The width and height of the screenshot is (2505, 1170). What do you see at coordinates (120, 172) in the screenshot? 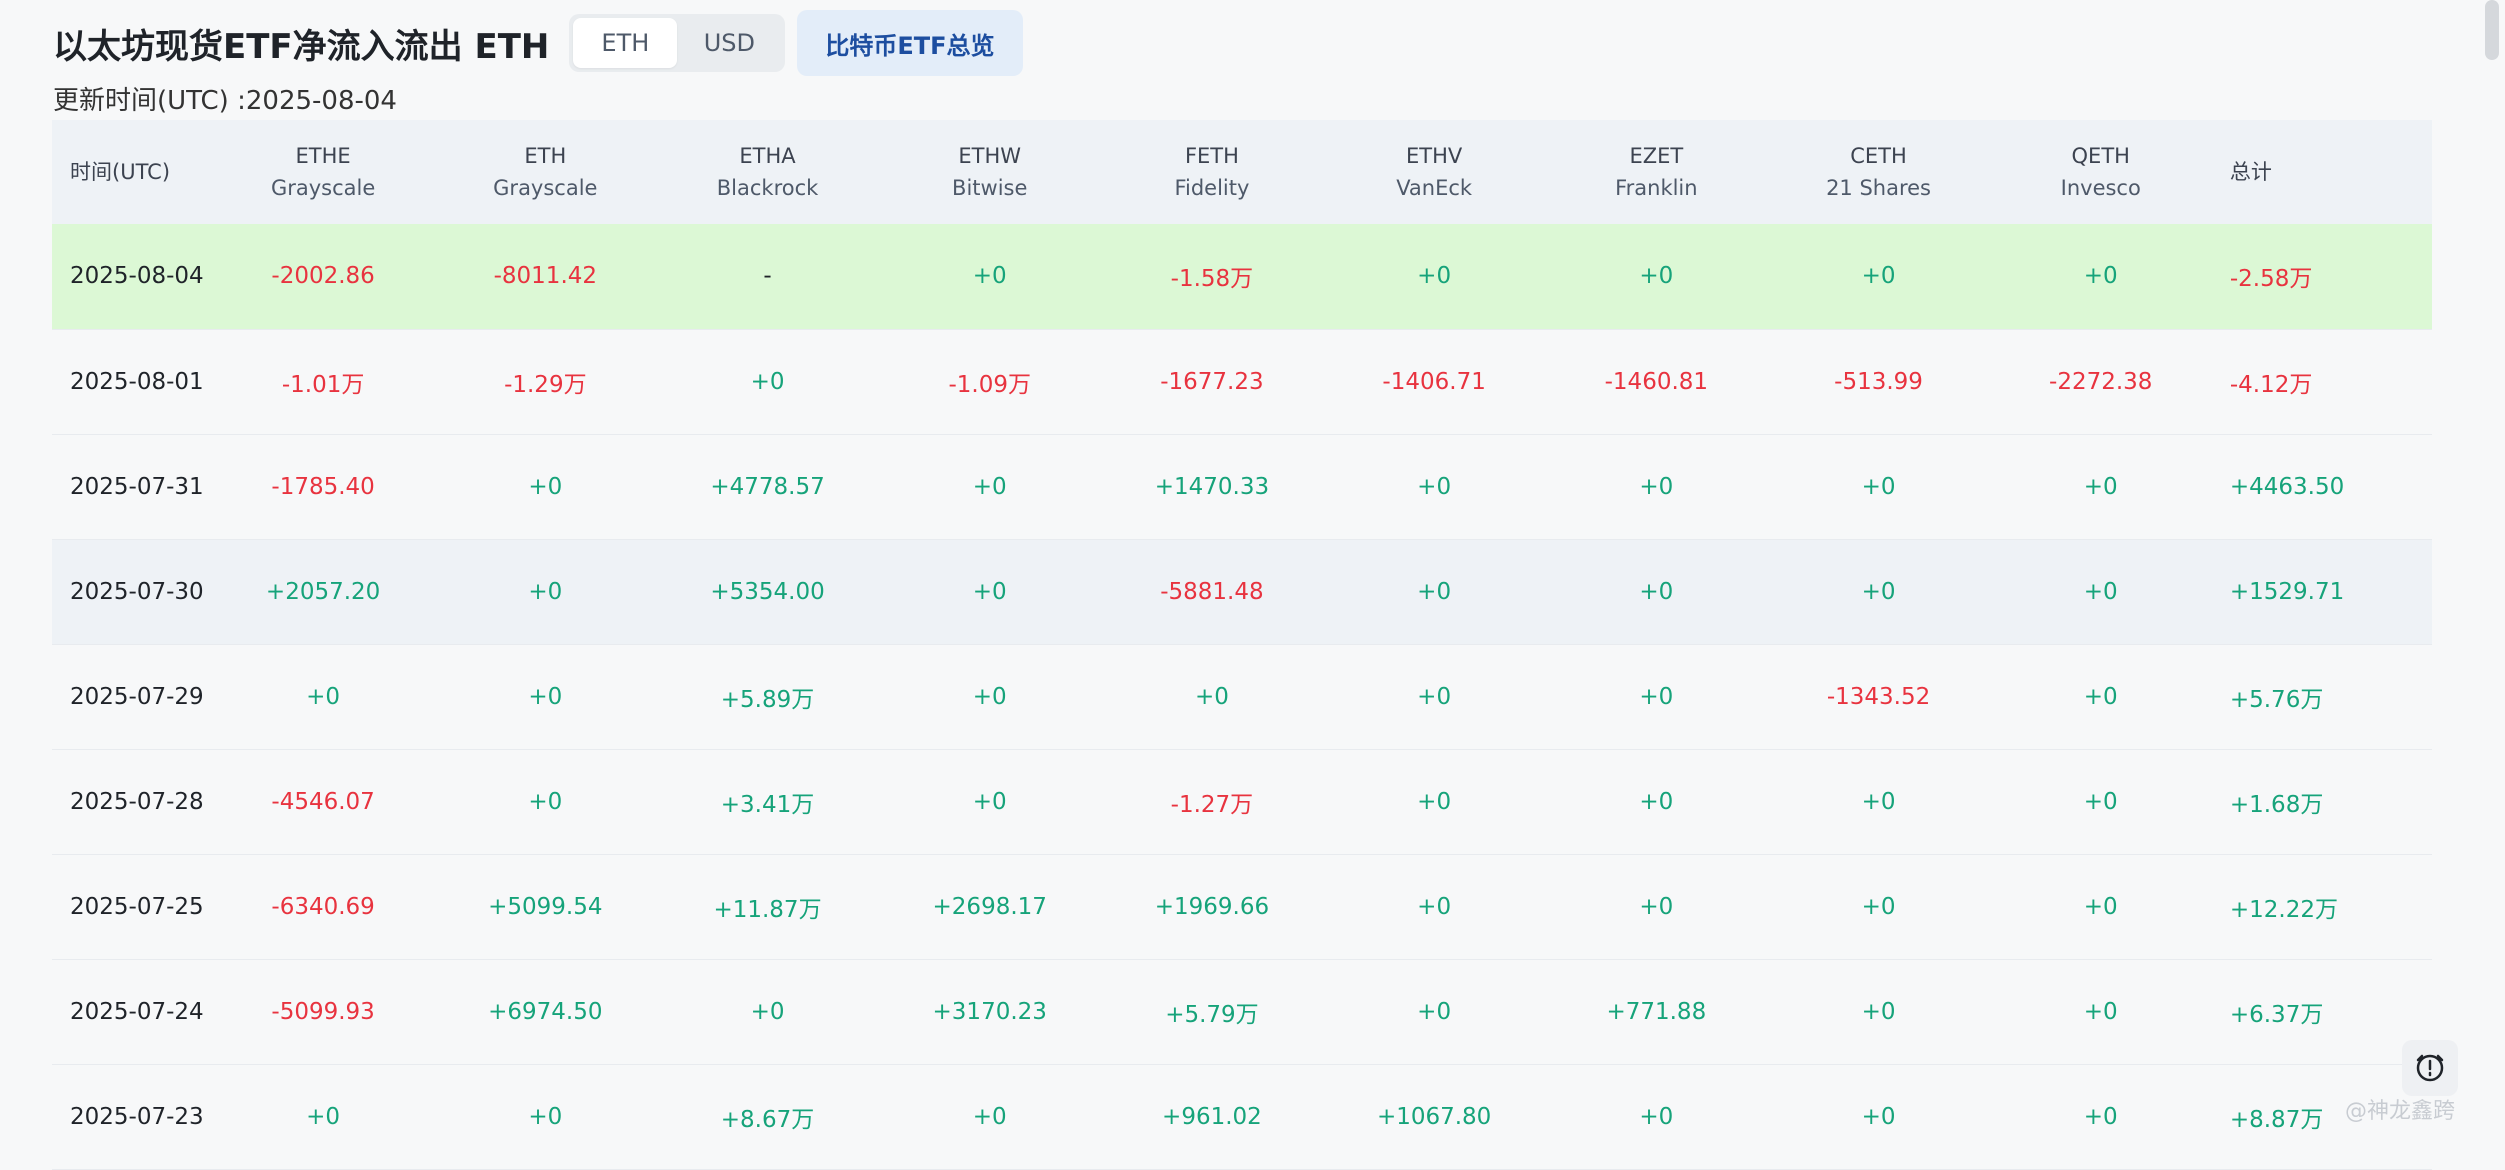
I see `date-column-header: 时间(UTC)` at bounding box center [120, 172].